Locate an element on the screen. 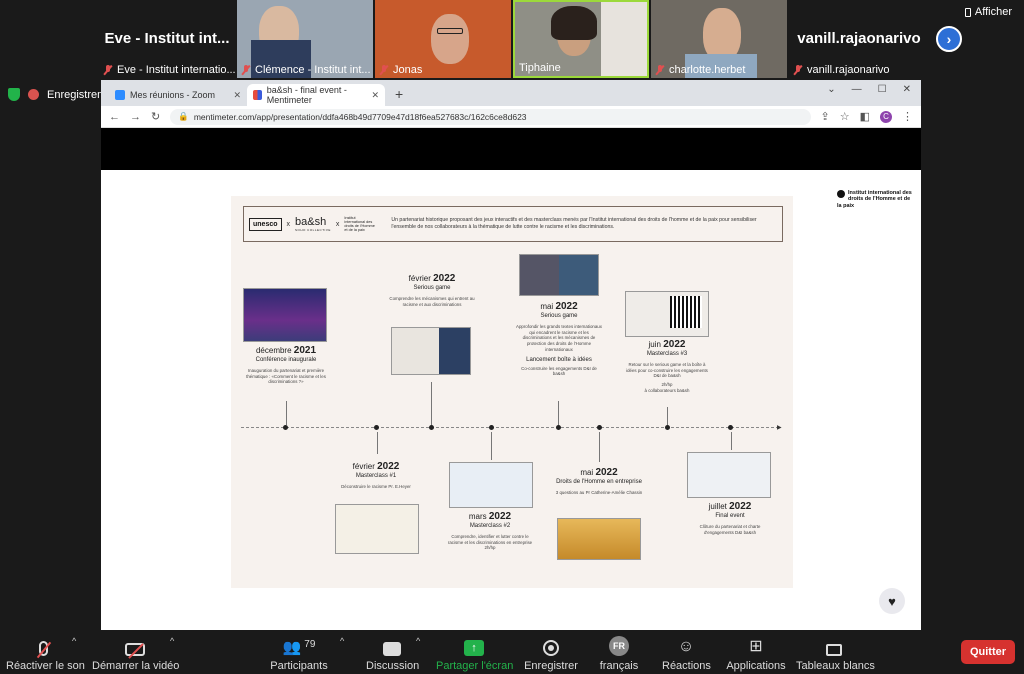 This screenshot has width=1024, height=674. participant-video is located at coordinates (450, 39).